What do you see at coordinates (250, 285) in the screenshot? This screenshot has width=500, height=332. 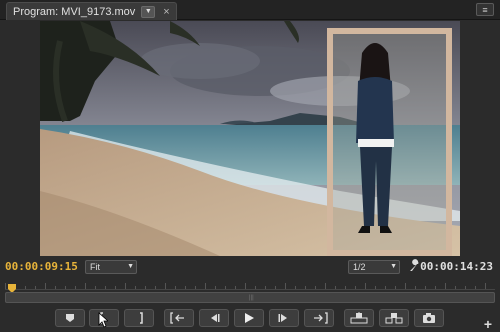 I see `time-ruler` at bounding box center [250, 285].